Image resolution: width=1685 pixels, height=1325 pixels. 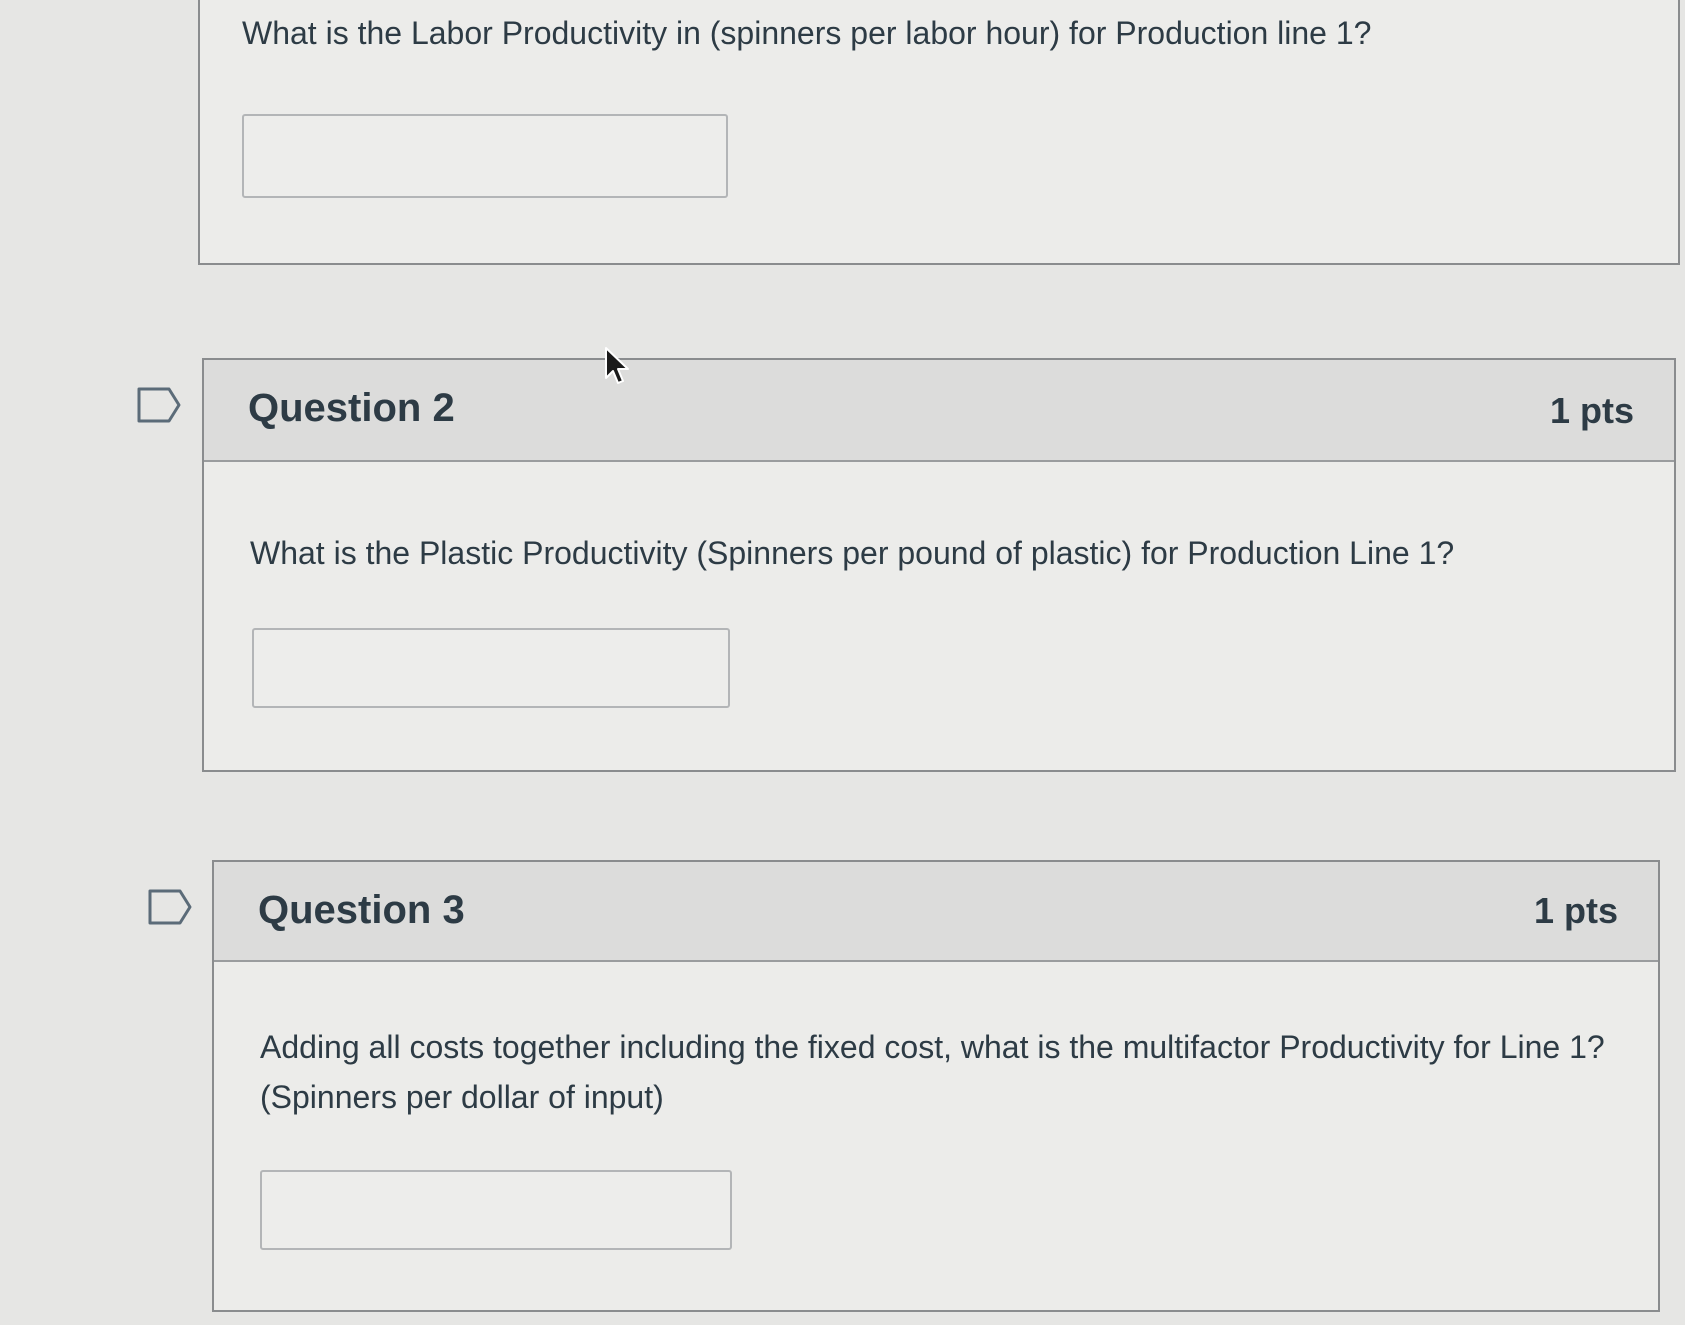 What do you see at coordinates (159, 405) in the screenshot?
I see `flag-question-2-icon` at bounding box center [159, 405].